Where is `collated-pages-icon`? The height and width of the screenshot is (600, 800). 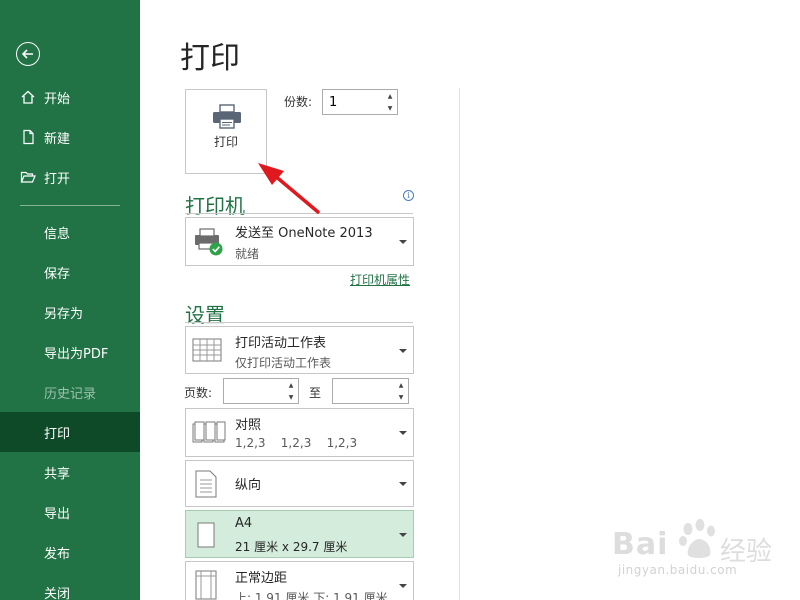 collated-pages-icon is located at coordinates (209, 435).